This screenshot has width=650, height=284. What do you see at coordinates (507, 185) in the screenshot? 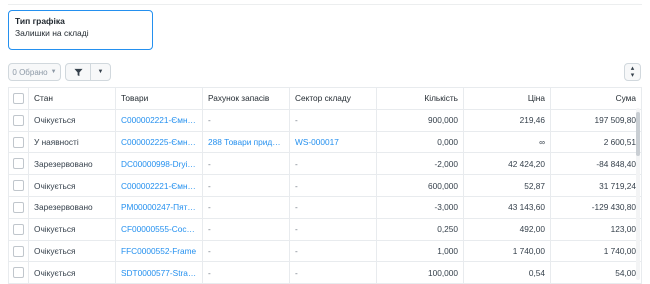
I see `cell-price: 52,87` at bounding box center [507, 185].